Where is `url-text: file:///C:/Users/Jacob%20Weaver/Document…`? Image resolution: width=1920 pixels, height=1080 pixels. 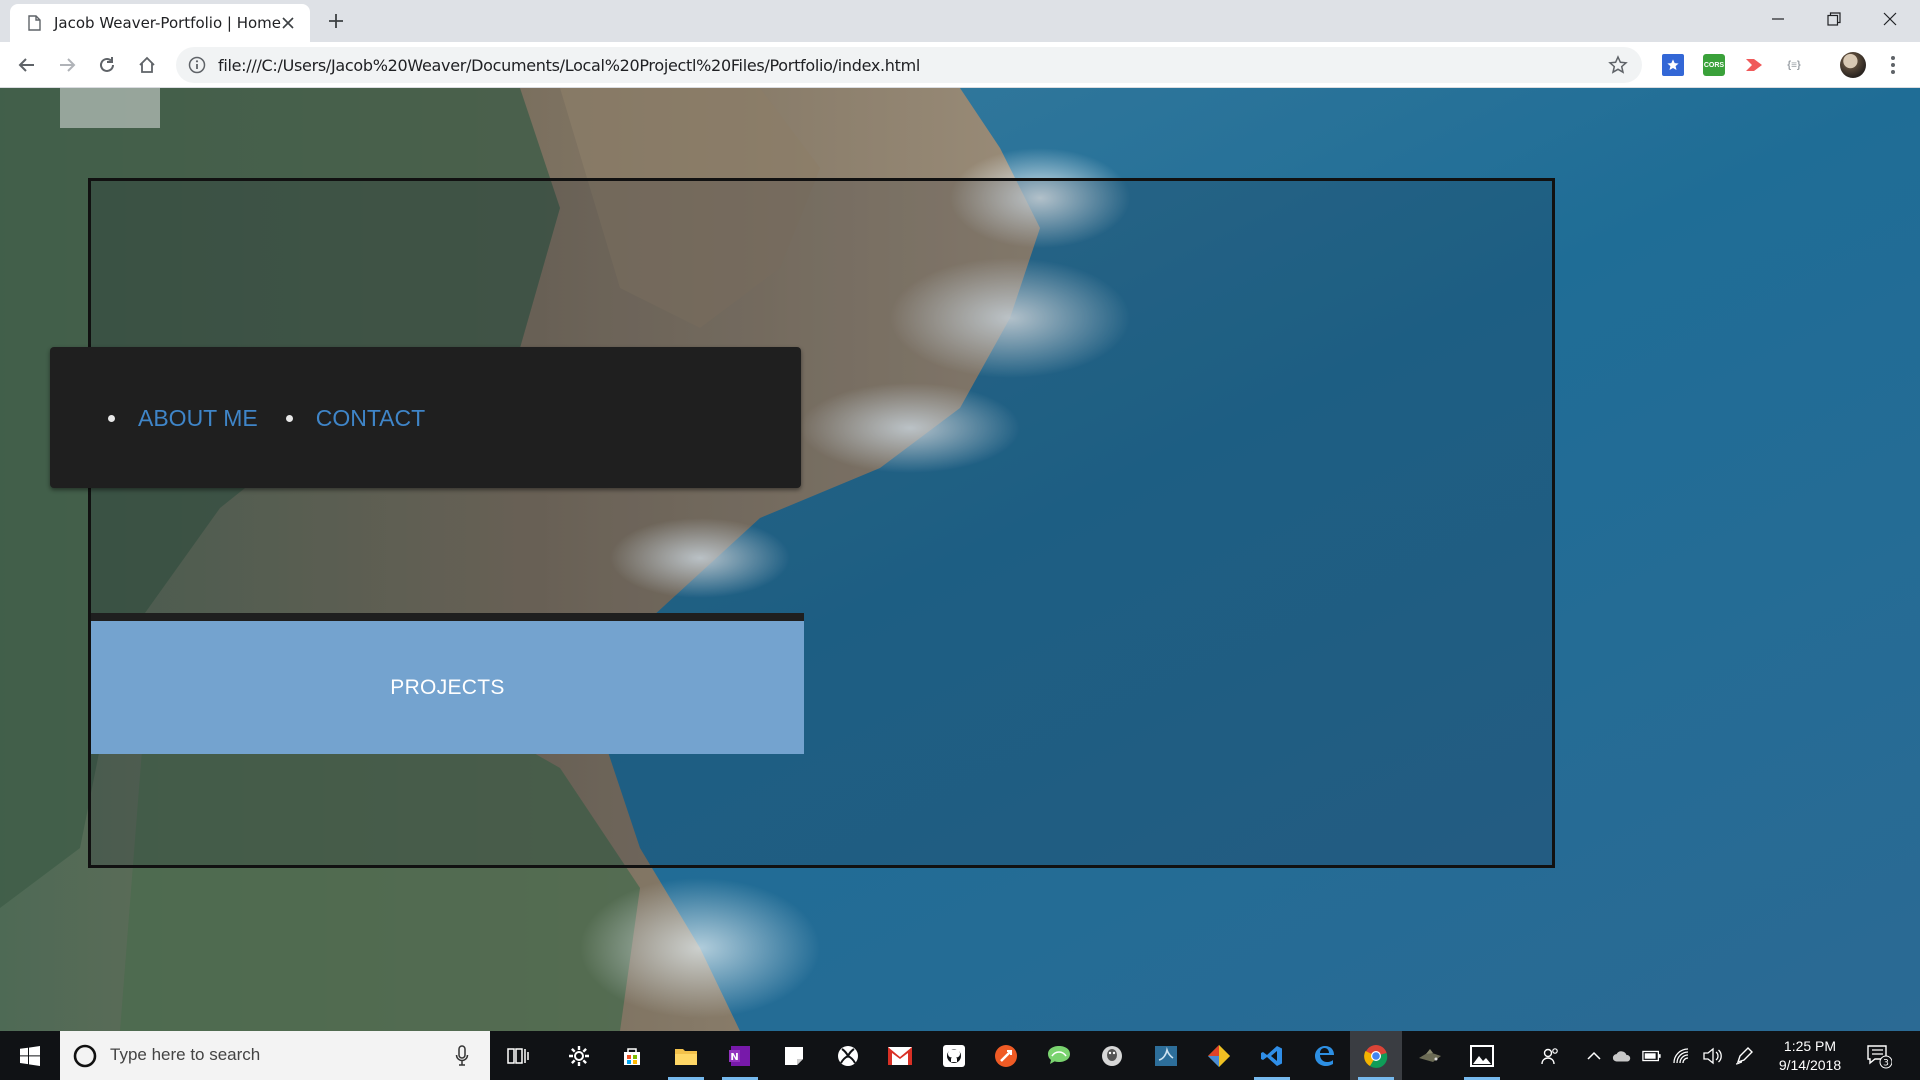
url-text: file:///C:/Users/Jacob%20Weaver/Document… is located at coordinates (569, 65).